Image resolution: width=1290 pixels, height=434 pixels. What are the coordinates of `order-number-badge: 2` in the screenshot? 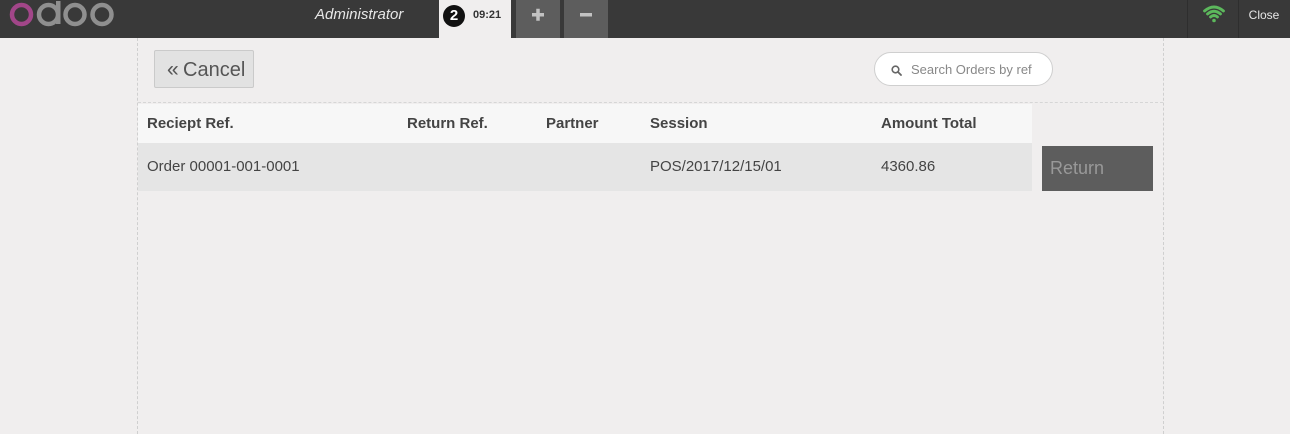 It's located at (454, 16).